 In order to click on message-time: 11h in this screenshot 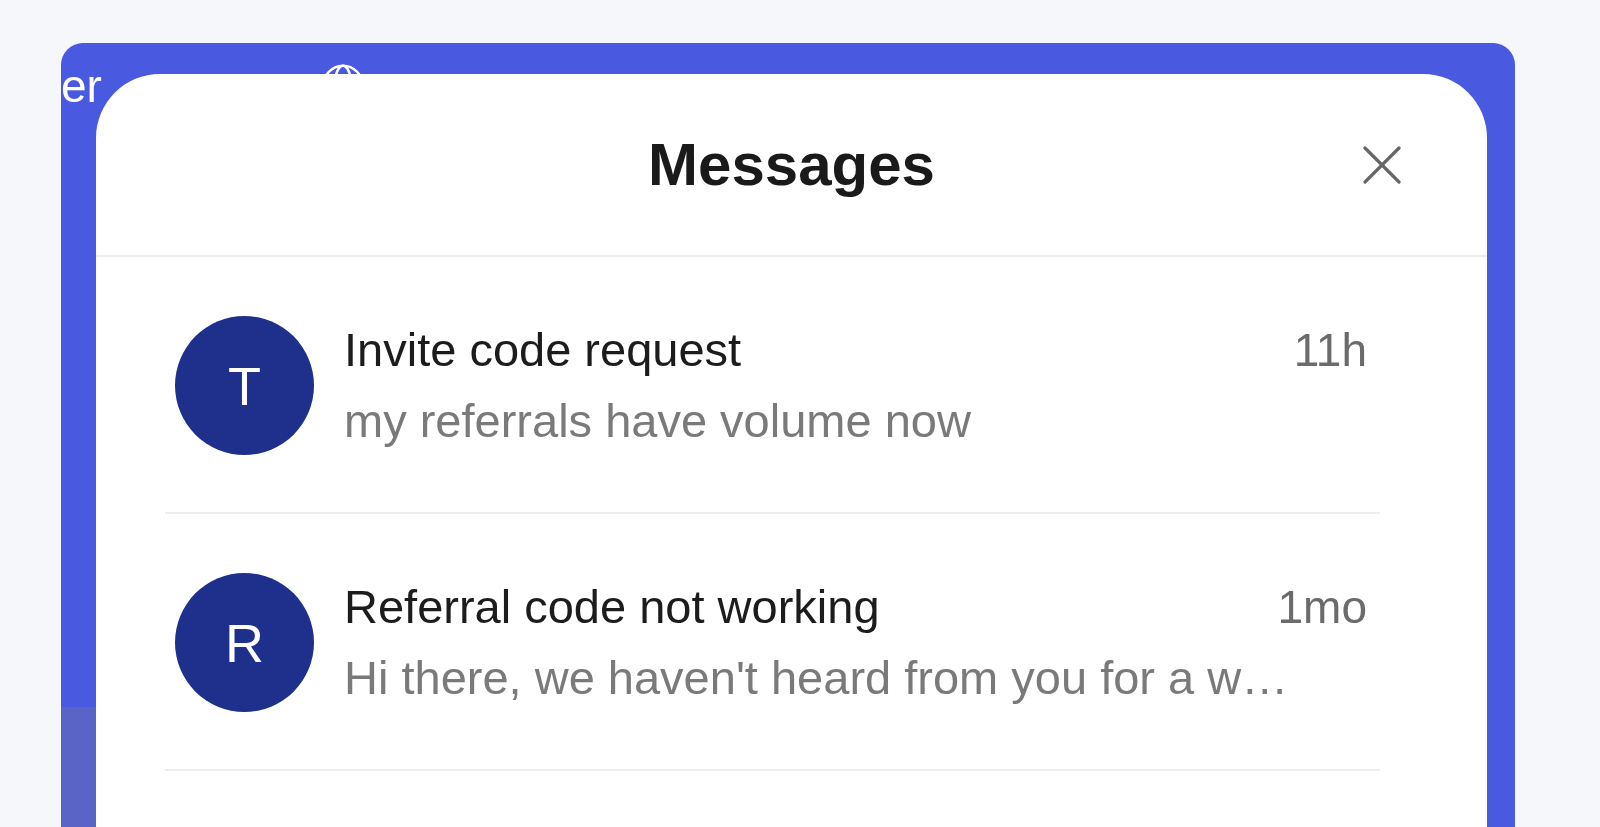, I will do `click(1330, 351)`.